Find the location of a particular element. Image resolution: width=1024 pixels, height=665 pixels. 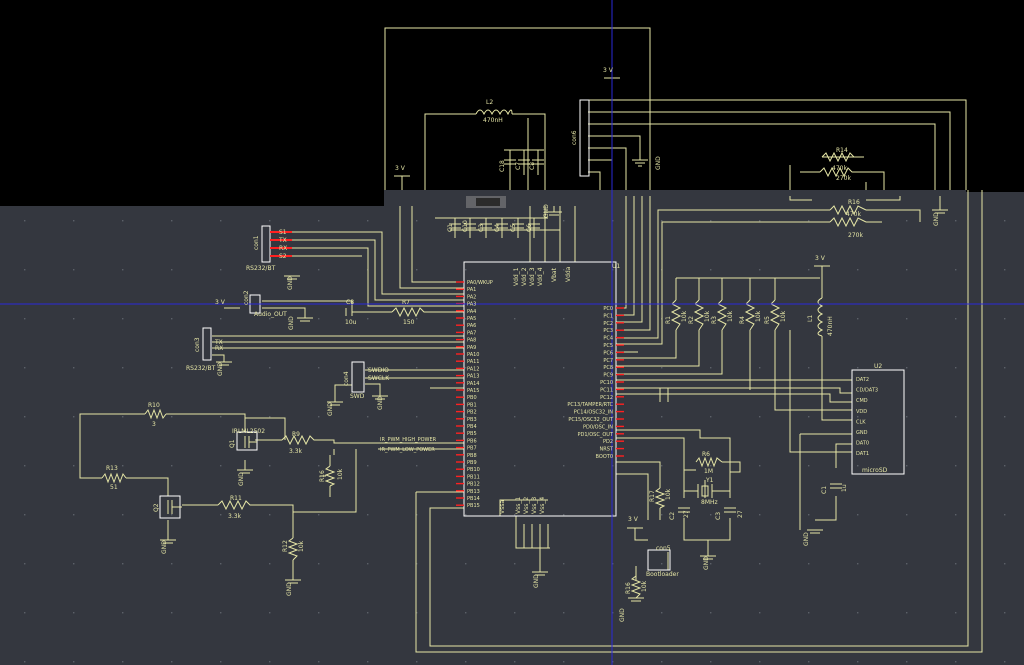

r17-value: 10k is located at coordinates (668, 494).